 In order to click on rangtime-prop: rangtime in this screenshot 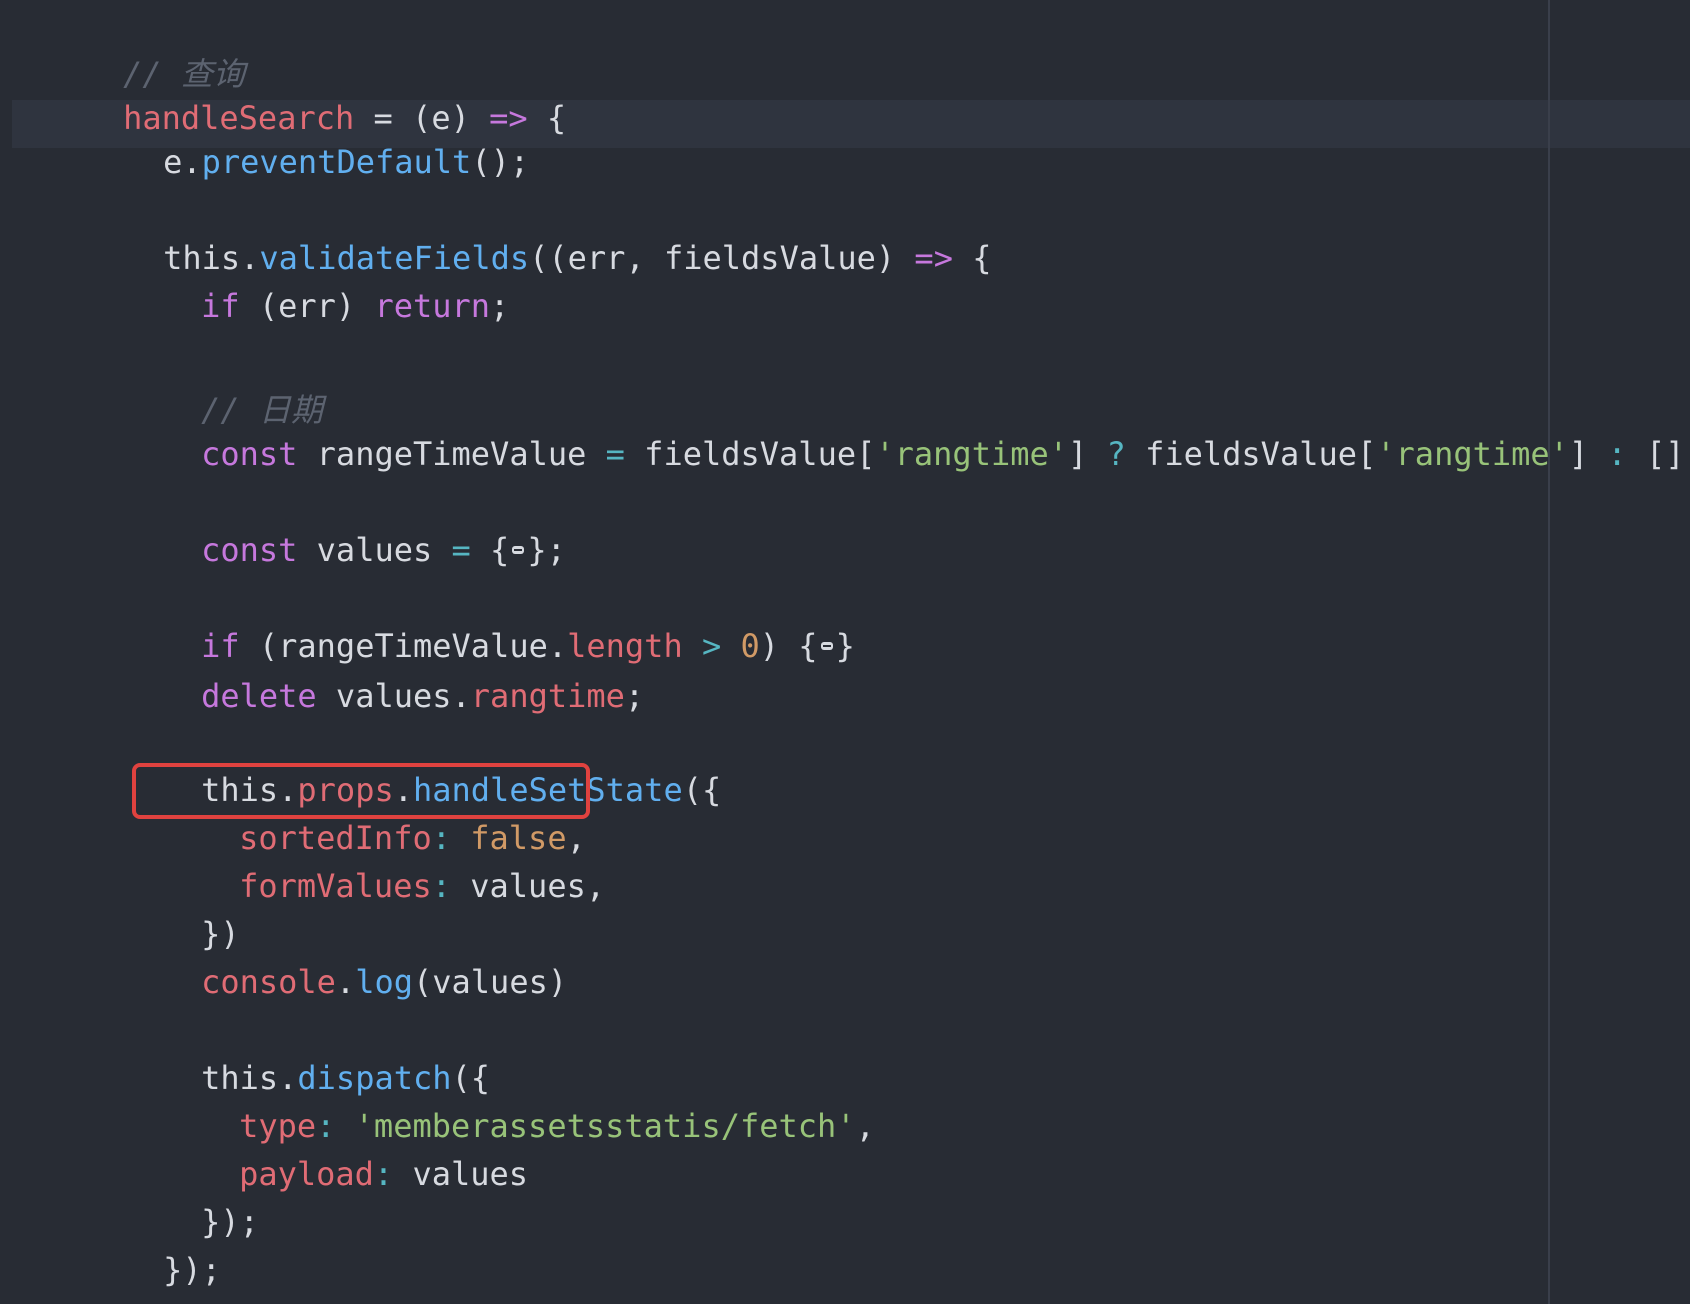, I will do `click(547, 696)`.